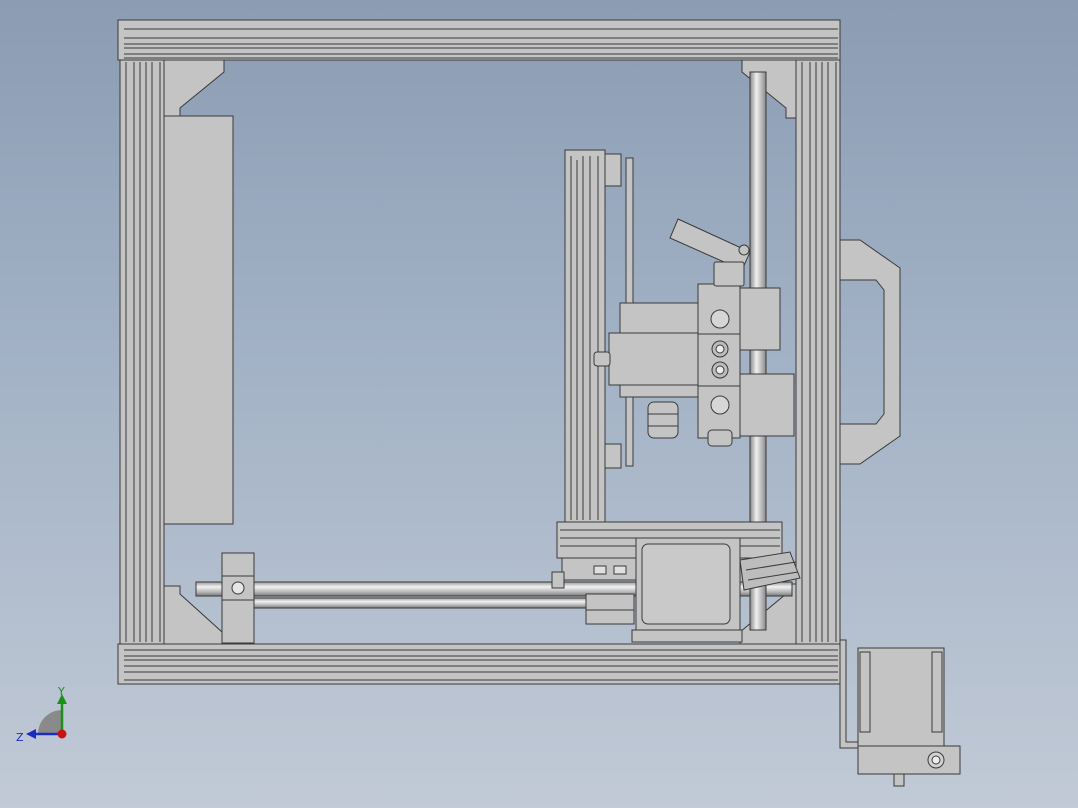 The width and height of the screenshot is (1078, 808). I want to click on adjust-screw-upper, so click(720, 319).